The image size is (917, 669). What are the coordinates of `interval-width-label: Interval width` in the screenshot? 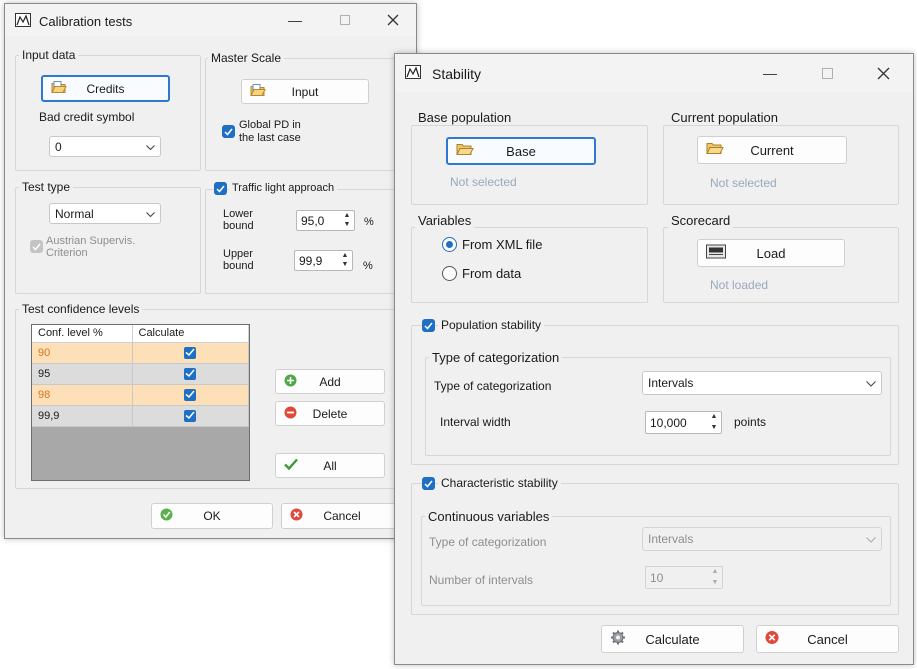 It's located at (475, 422).